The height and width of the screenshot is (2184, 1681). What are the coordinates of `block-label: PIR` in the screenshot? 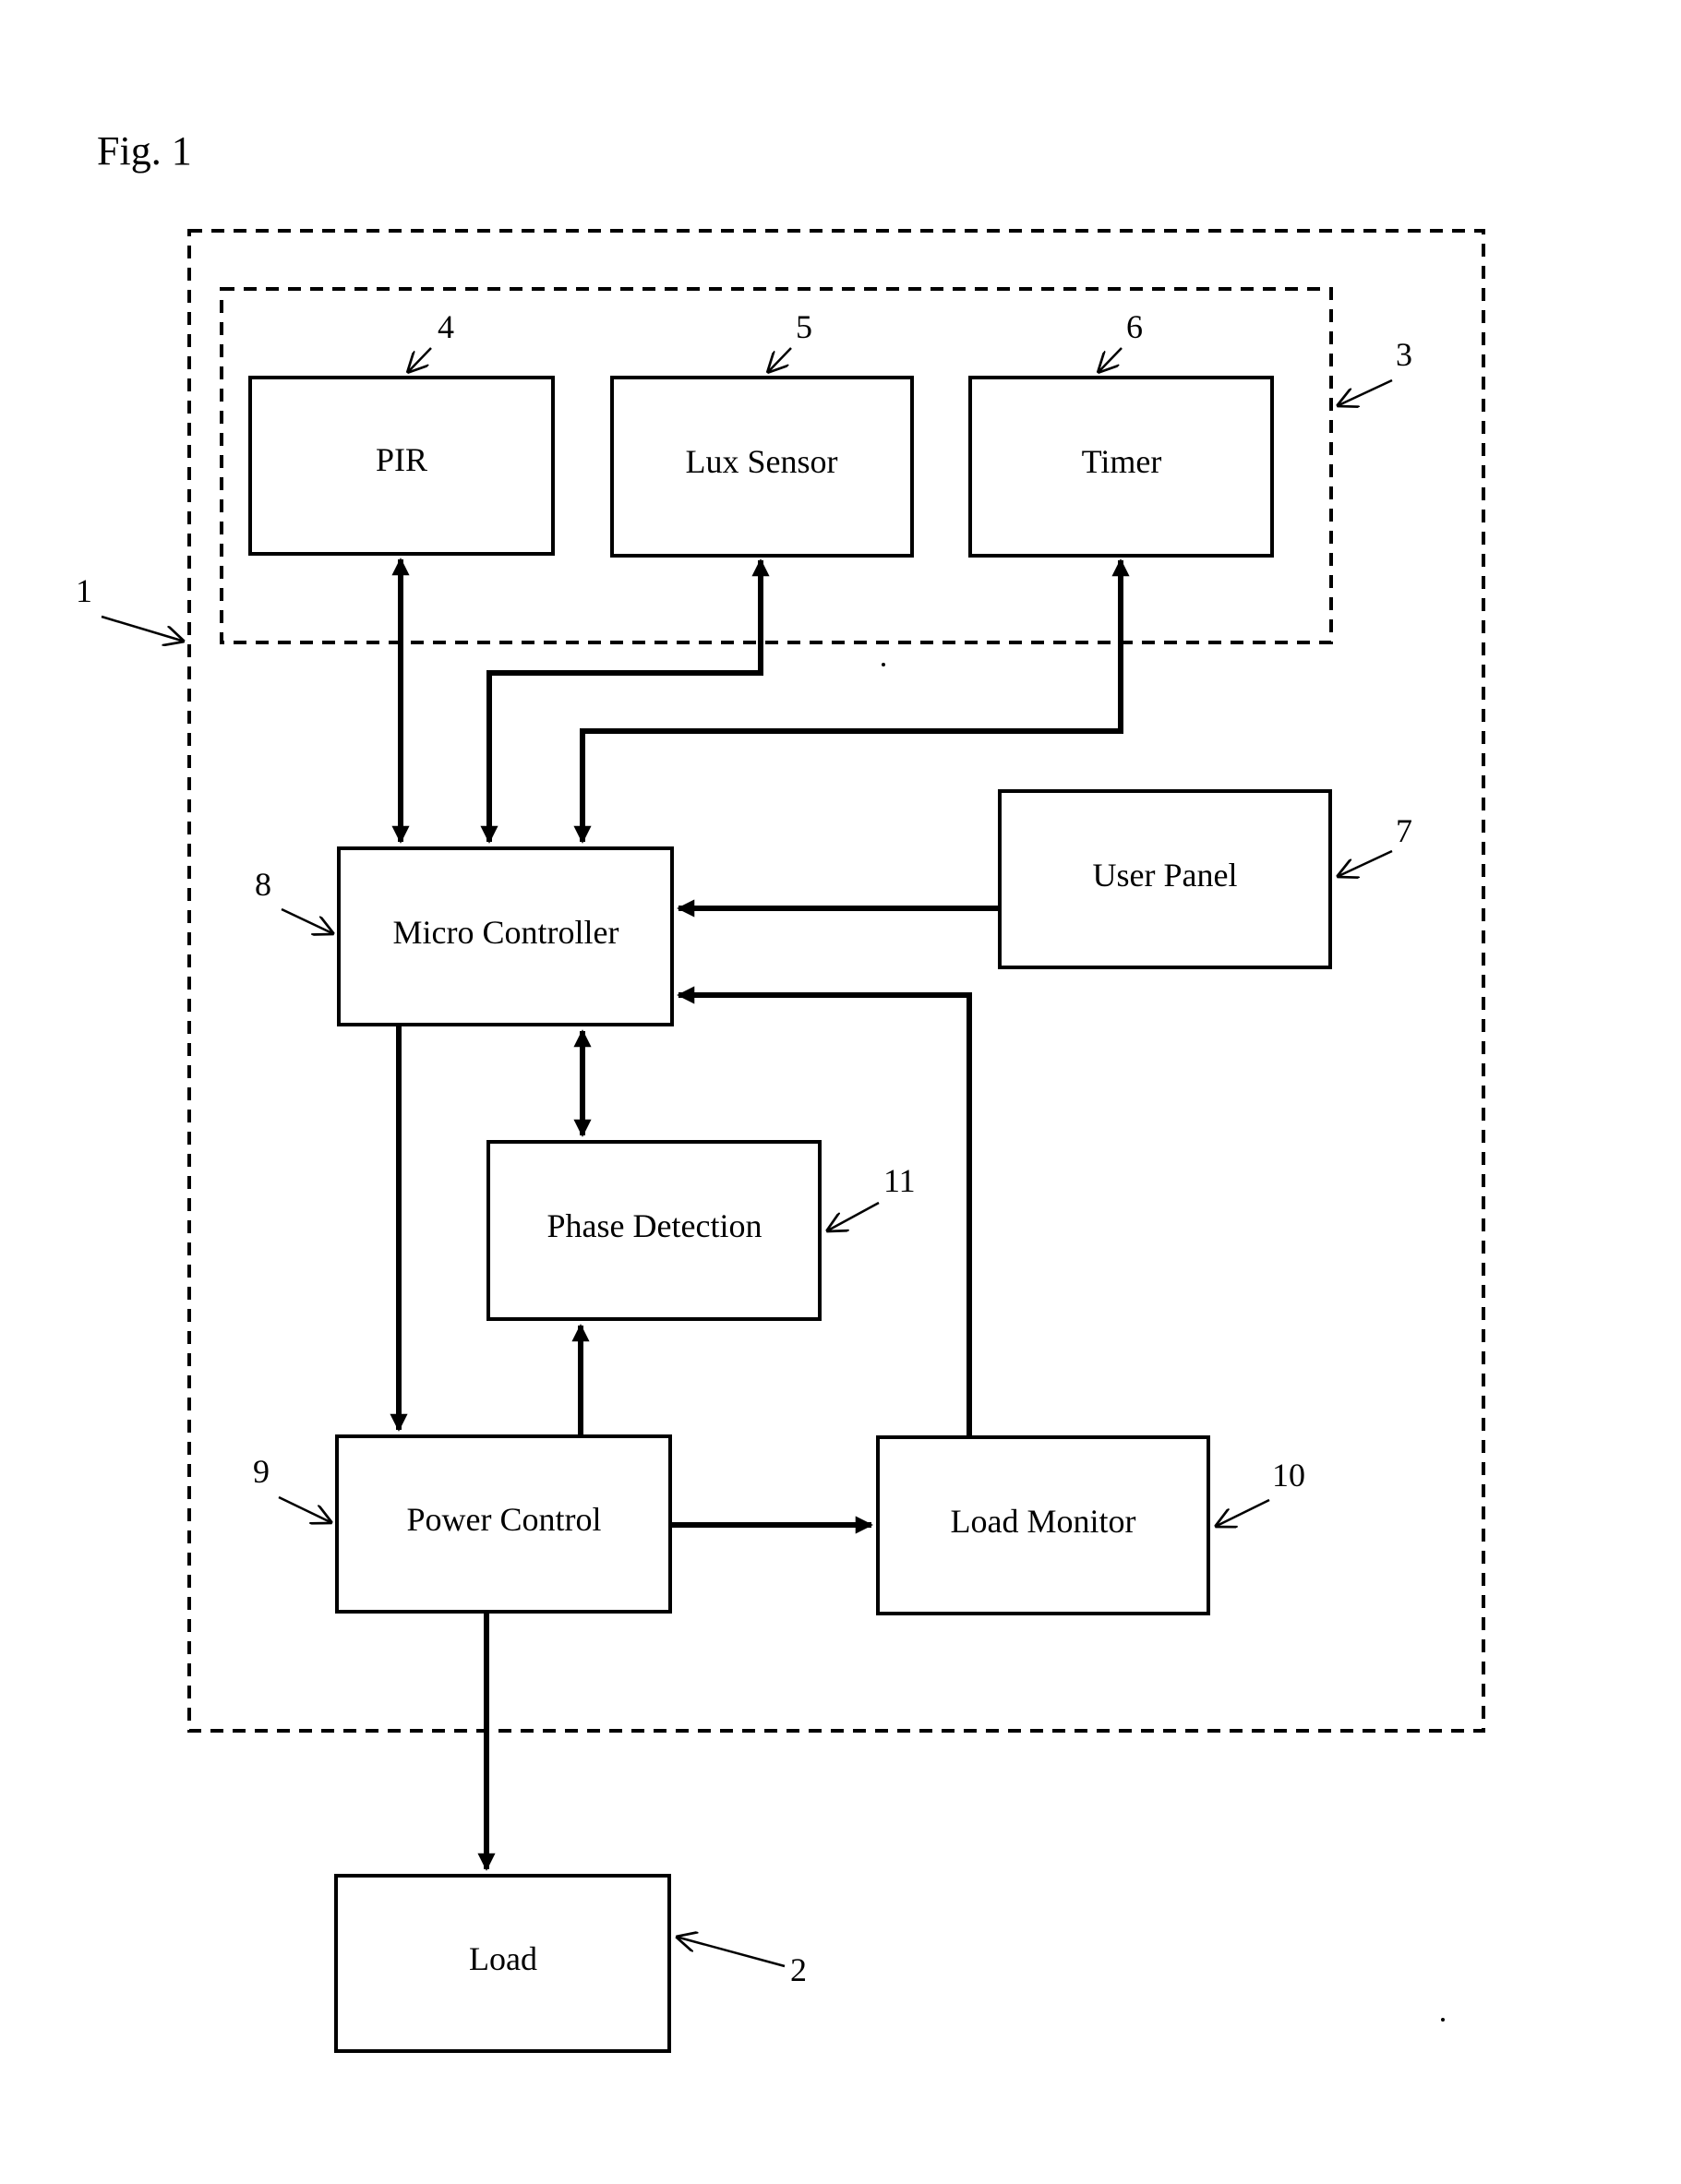 It's located at (401, 459).